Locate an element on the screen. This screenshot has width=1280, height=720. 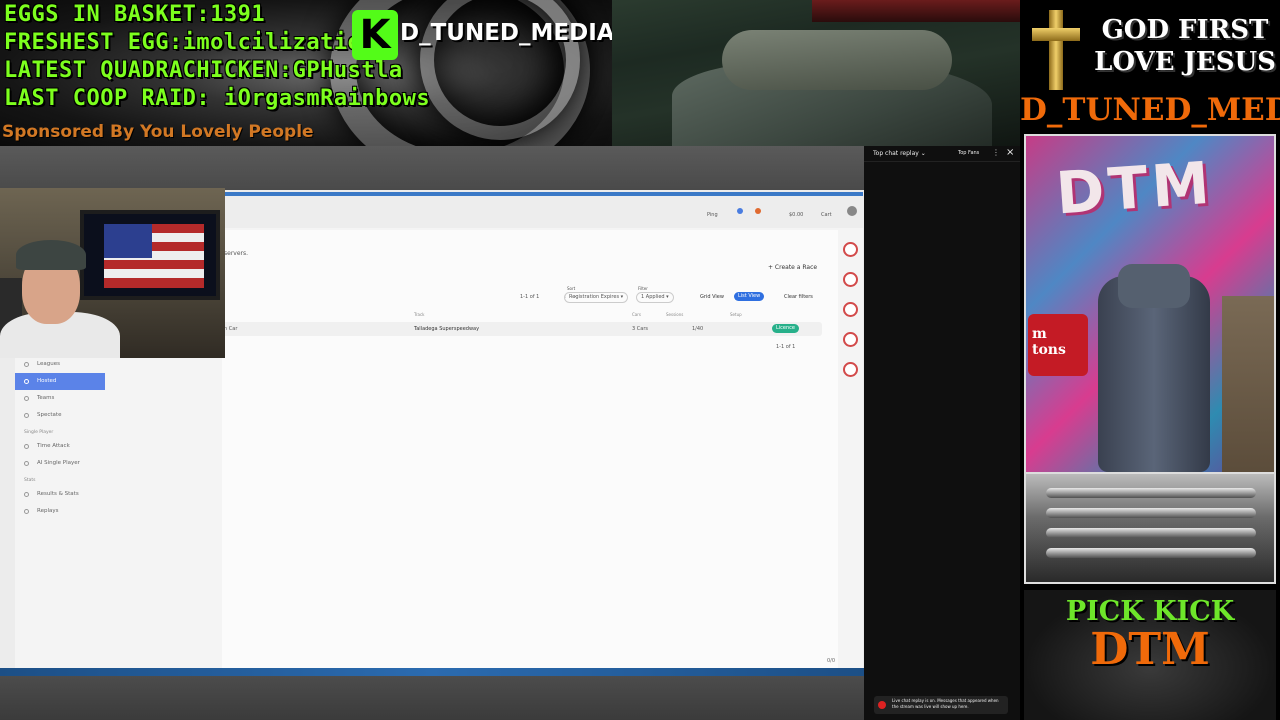
grid-view-button: Grid View is located at coordinates (712, 297).